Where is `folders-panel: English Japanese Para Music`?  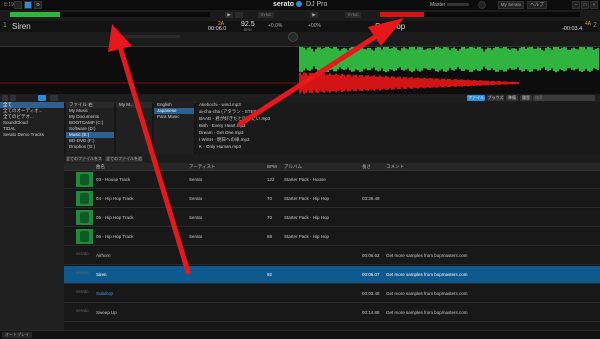 folders-panel: English Japanese Para Music is located at coordinates (174, 132).